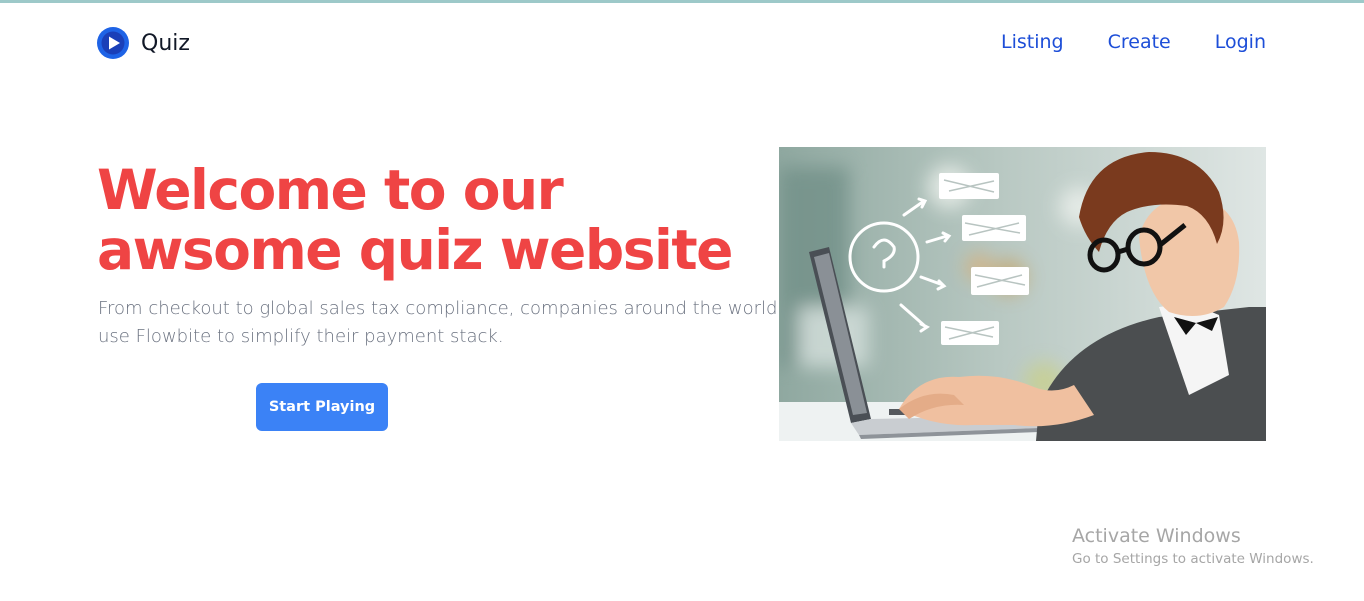  Describe the element at coordinates (113, 43) in the screenshot. I see `play-circle-icon` at that location.